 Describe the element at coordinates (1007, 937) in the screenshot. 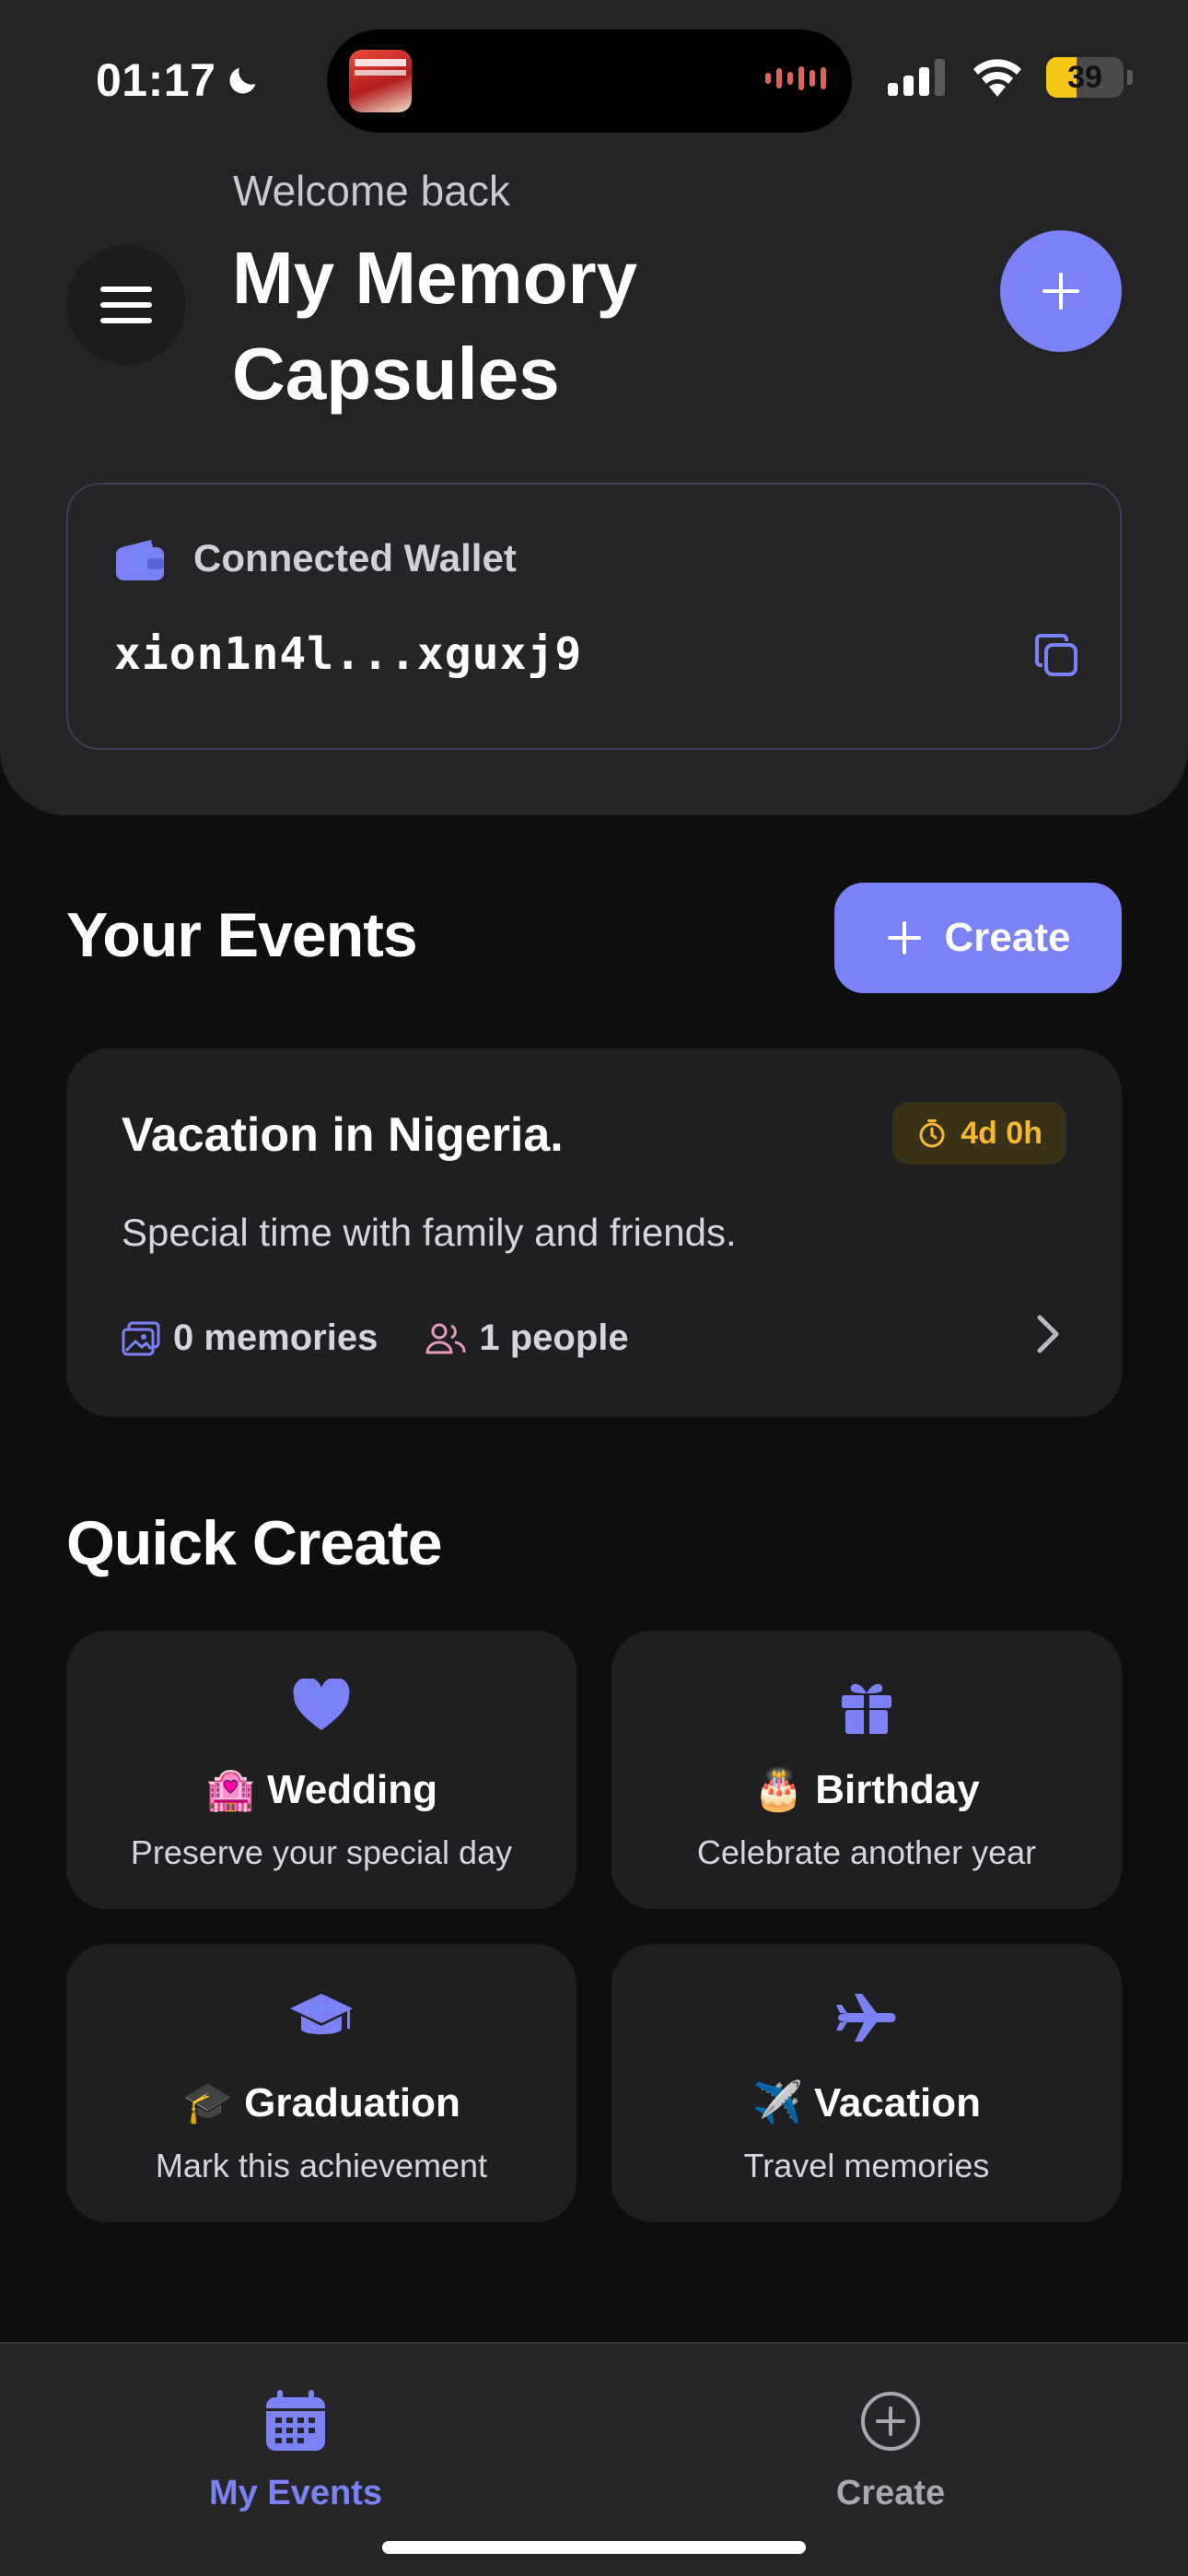

I see `create-event-label: Create` at that location.